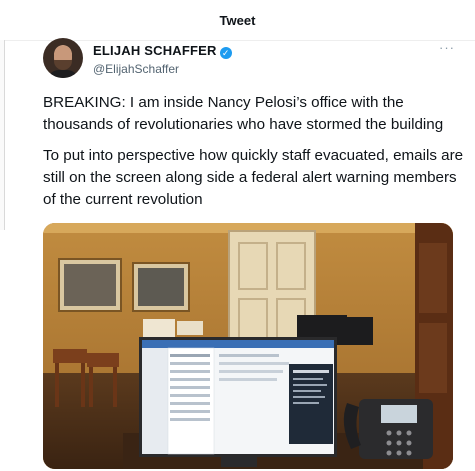 The height and width of the screenshot is (471, 475). What do you see at coordinates (358, 331) in the screenshot?
I see `black-monitor` at bounding box center [358, 331].